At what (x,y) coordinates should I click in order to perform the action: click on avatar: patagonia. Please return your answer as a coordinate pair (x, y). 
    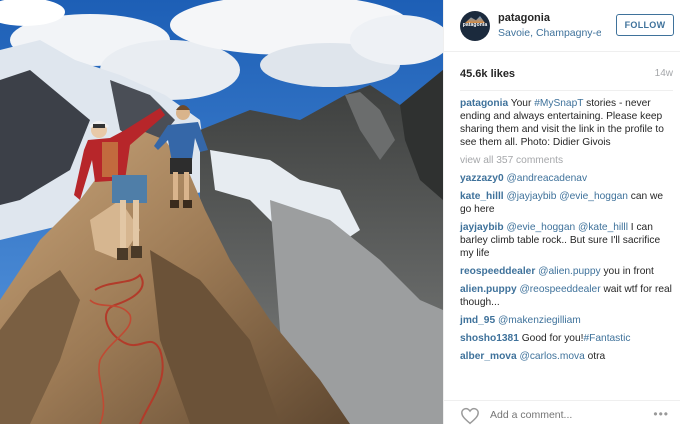
    Looking at the image, I should click on (475, 26).